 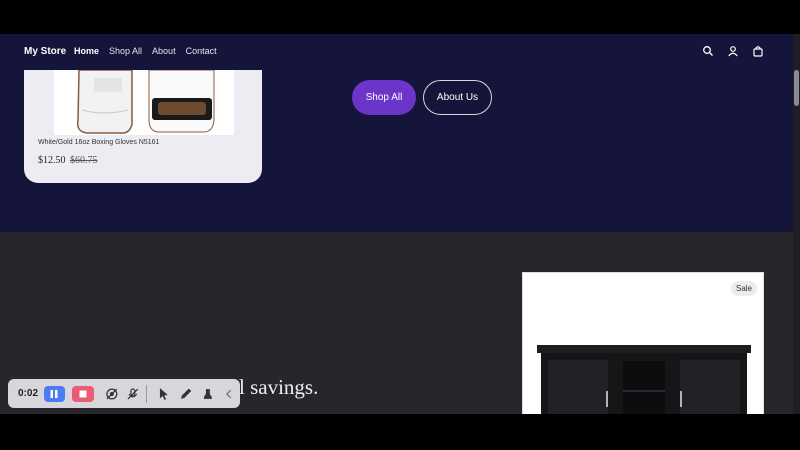 What do you see at coordinates (384, 97) in the screenshot?
I see `shop-all-button: Shop All` at bounding box center [384, 97].